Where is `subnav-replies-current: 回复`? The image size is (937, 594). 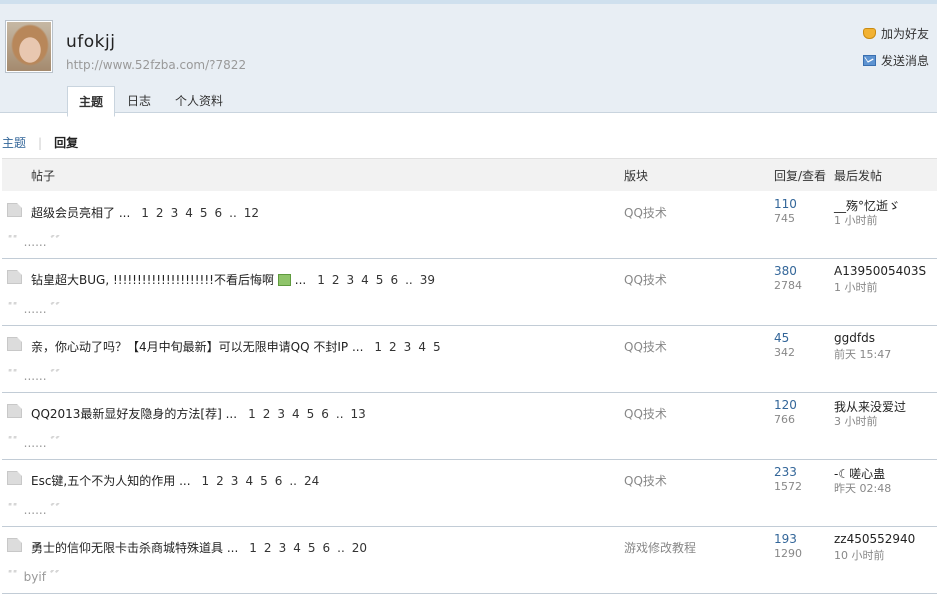 subnav-replies-current: 回复 is located at coordinates (66, 142).